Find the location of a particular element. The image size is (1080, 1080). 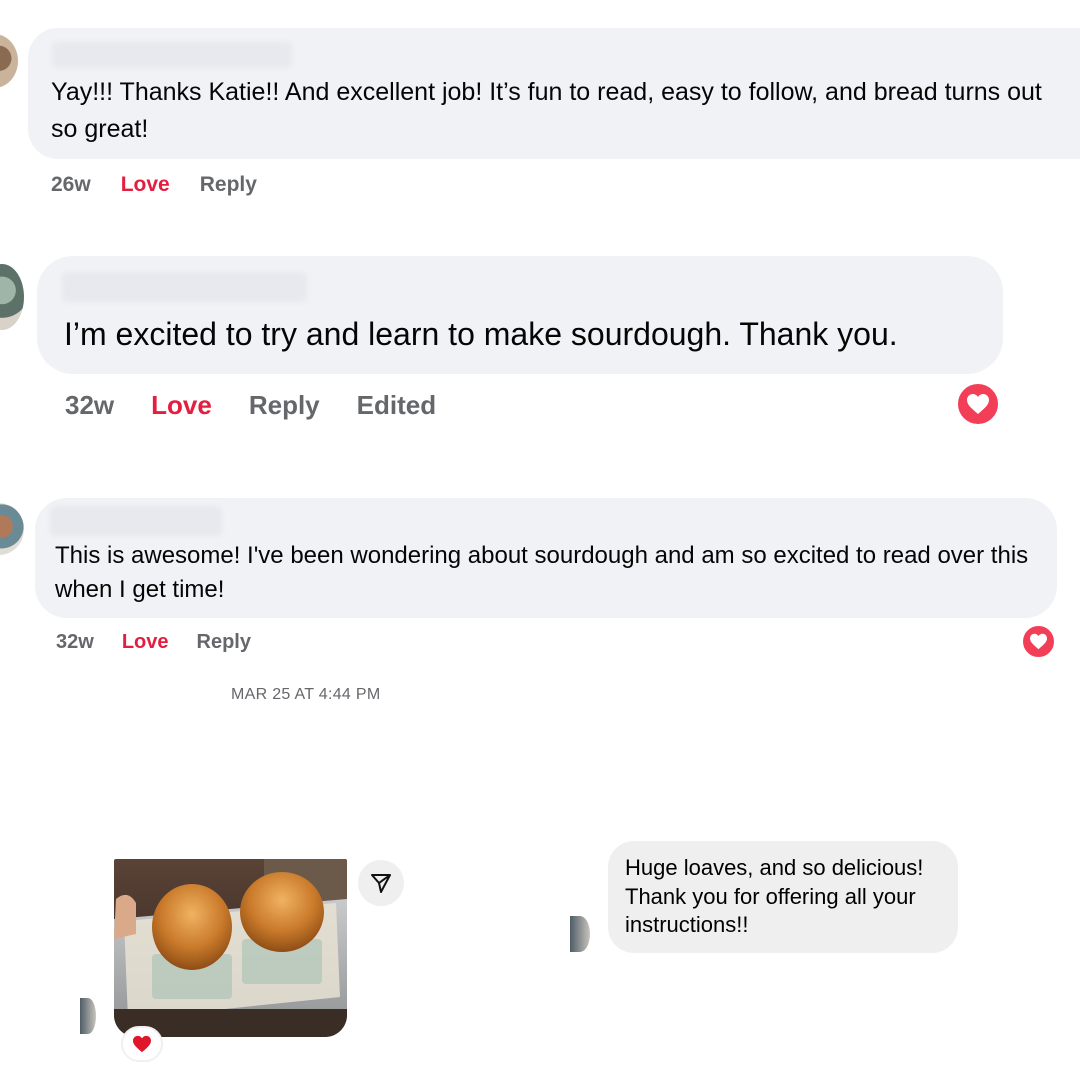

edited-label: Edited is located at coordinates (396, 405).